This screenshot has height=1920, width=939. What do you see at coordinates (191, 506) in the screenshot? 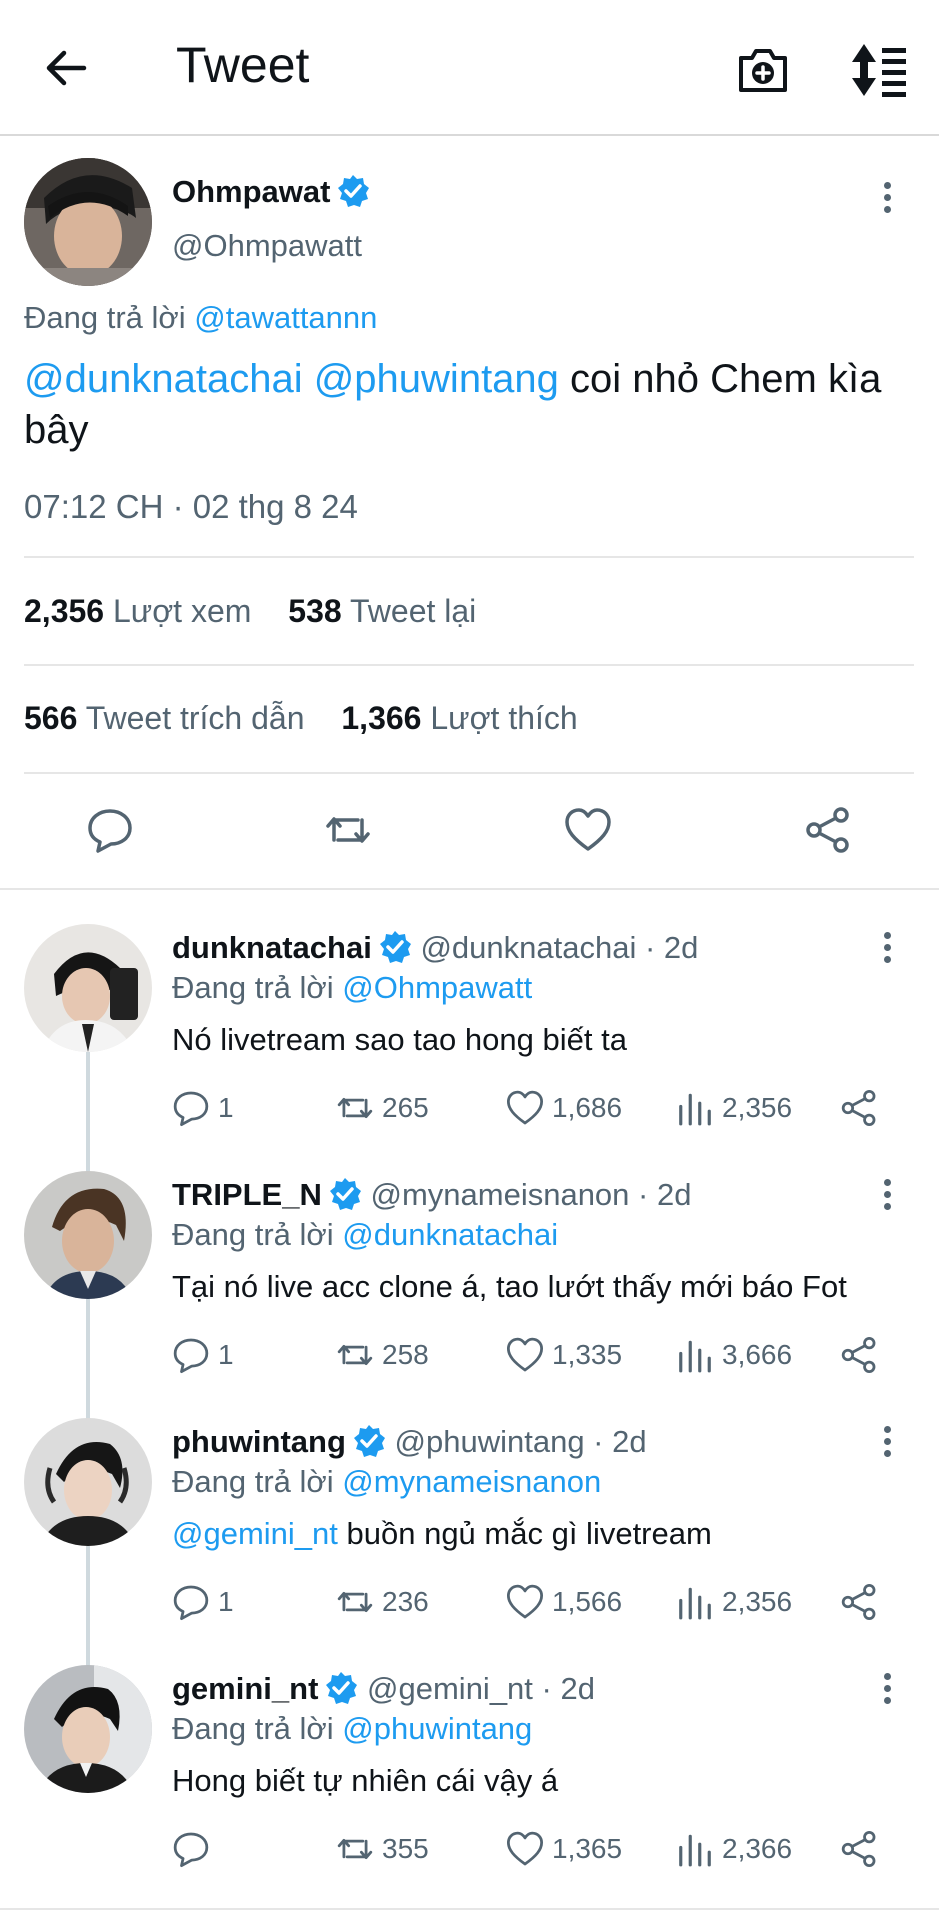
I see `tweet-timestamp: 07:12 CH · 02 thg 8 24` at bounding box center [191, 506].